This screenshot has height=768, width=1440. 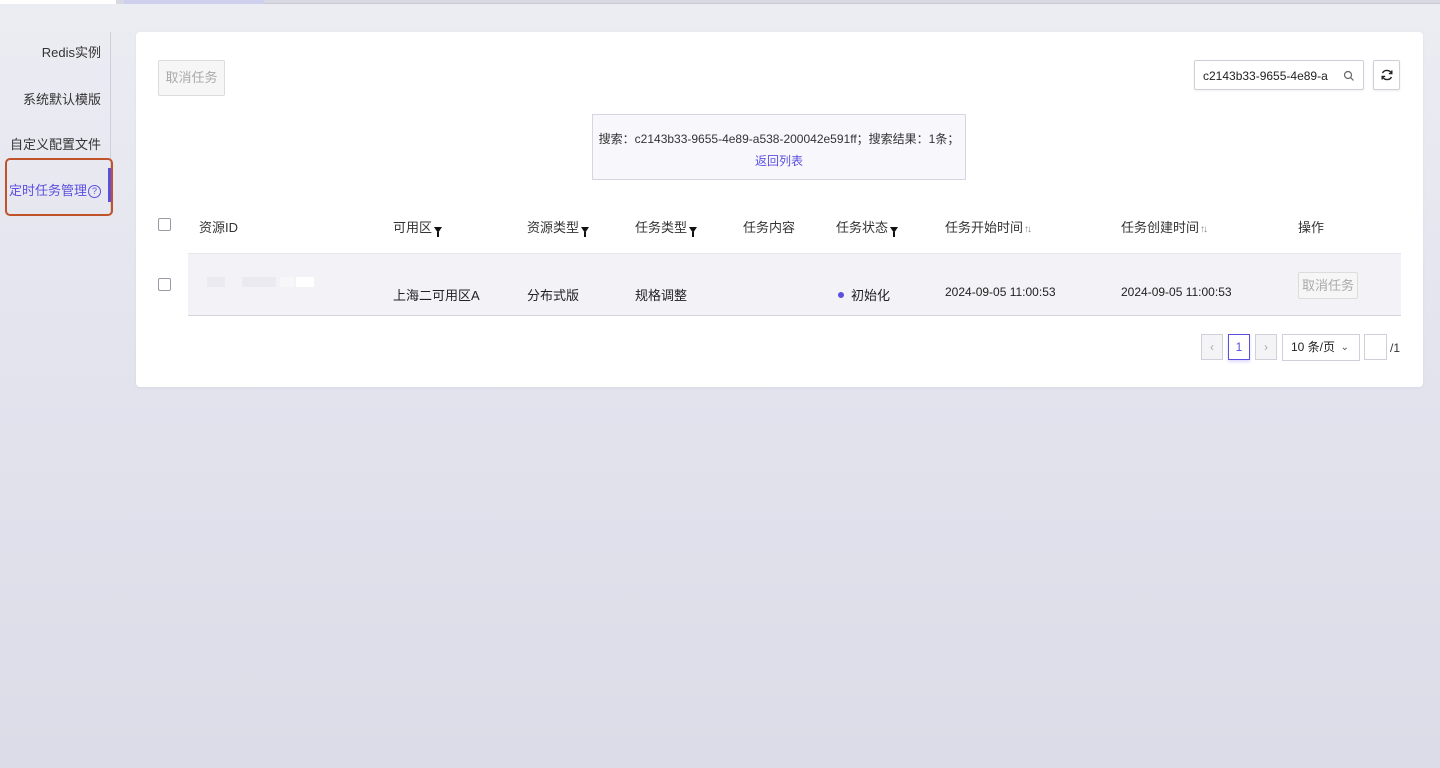 I want to click on refresh-icon, so click(x=1387, y=75).